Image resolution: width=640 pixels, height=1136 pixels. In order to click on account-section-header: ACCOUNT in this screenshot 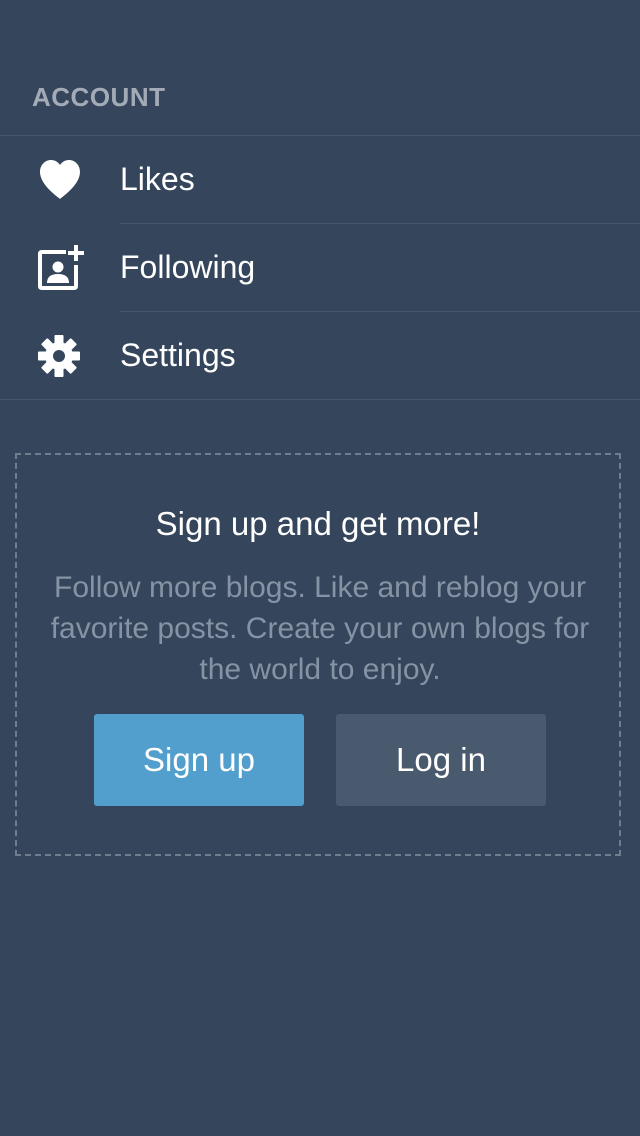, I will do `click(99, 97)`.